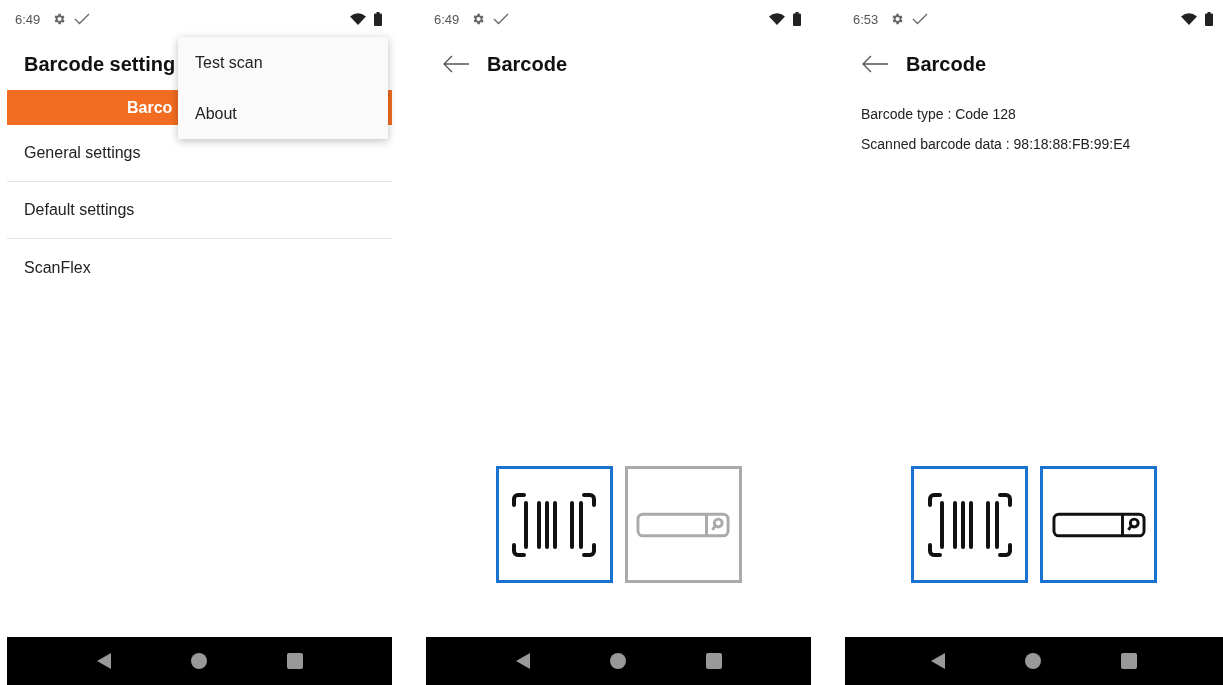 This screenshot has width=1223, height=685. Describe the element at coordinates (100, 64) in the screenshot. I see `screen-title: Barcode setting` at that location.